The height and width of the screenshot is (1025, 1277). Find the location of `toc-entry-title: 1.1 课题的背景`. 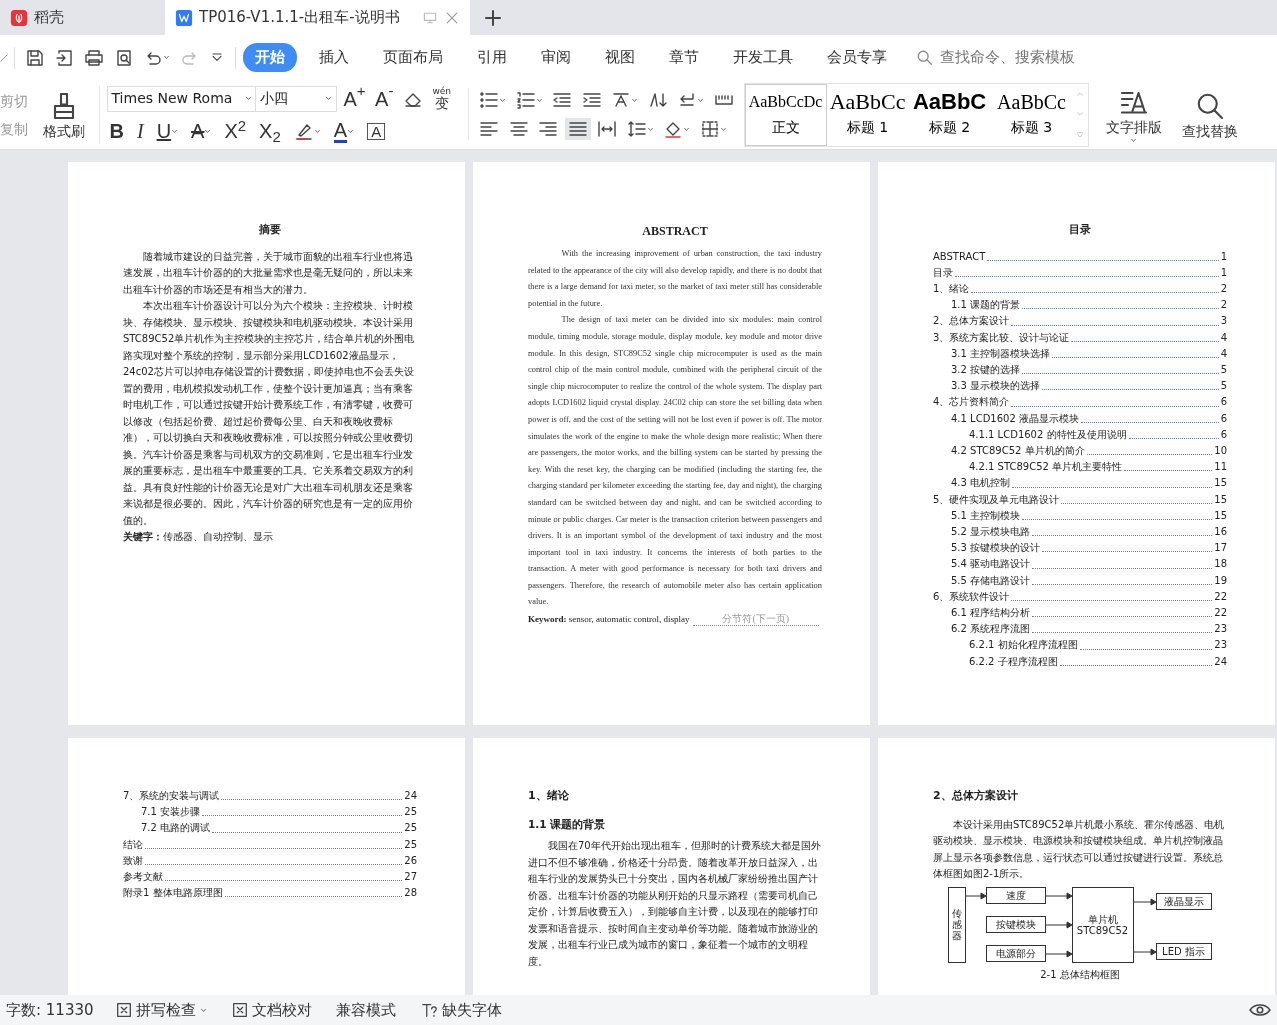

toc-entry-title: 1.1 课题的背景 is located at coordinates (986, 305).